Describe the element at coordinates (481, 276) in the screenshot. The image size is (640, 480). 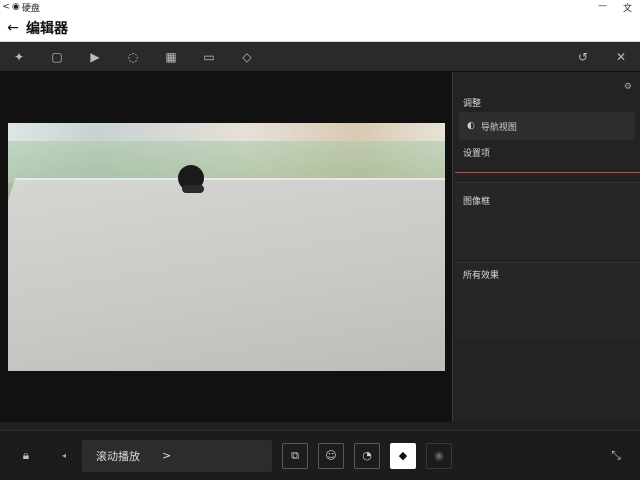
I see `all-effects-label: 所有效果` at that location.